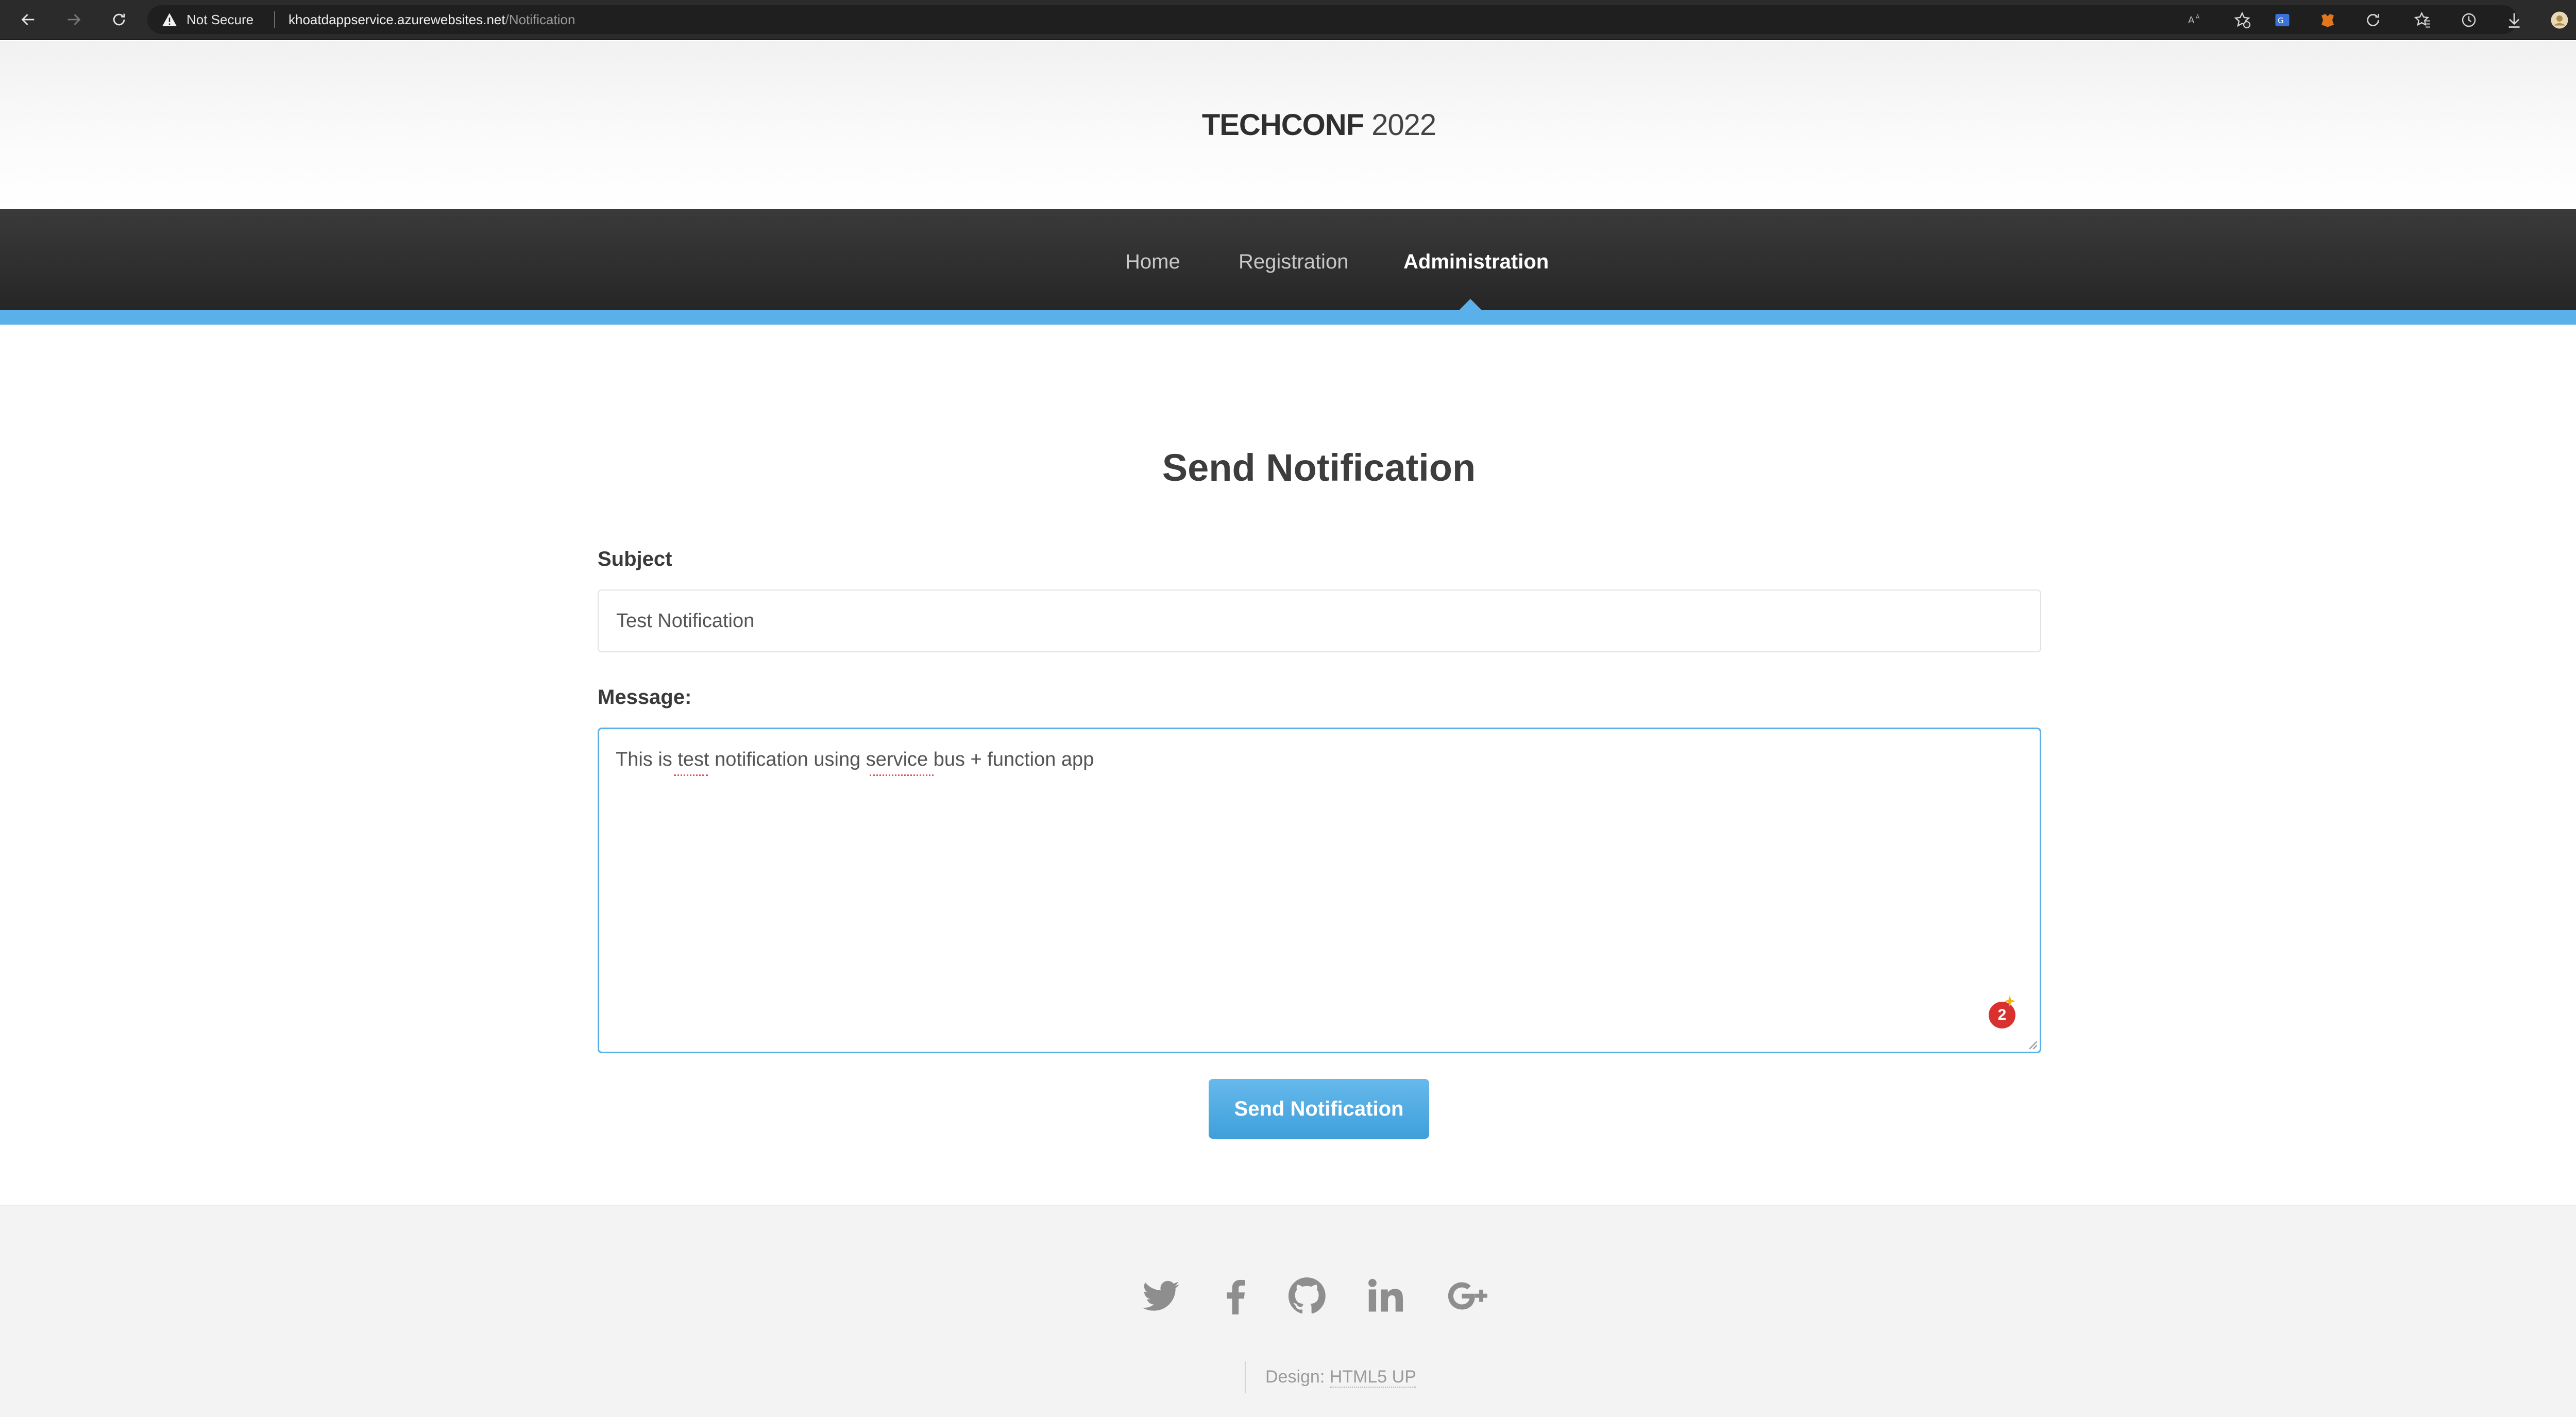 This screenshot has height=1417, width=2576. What do you see at coordinates (119, 20) in the screenshot?
I see `reload-icon` at bounding box center [119, 20].